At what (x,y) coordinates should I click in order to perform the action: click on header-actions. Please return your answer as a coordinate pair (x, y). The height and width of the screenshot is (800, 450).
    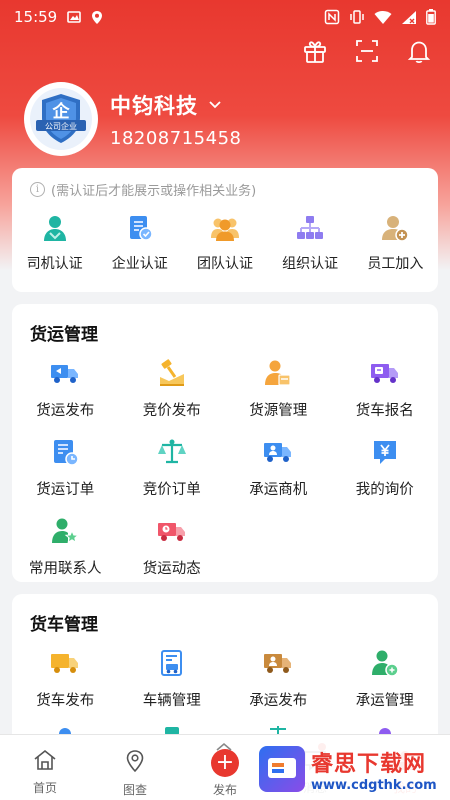
    Looking at the image, I should click on (367, 51).